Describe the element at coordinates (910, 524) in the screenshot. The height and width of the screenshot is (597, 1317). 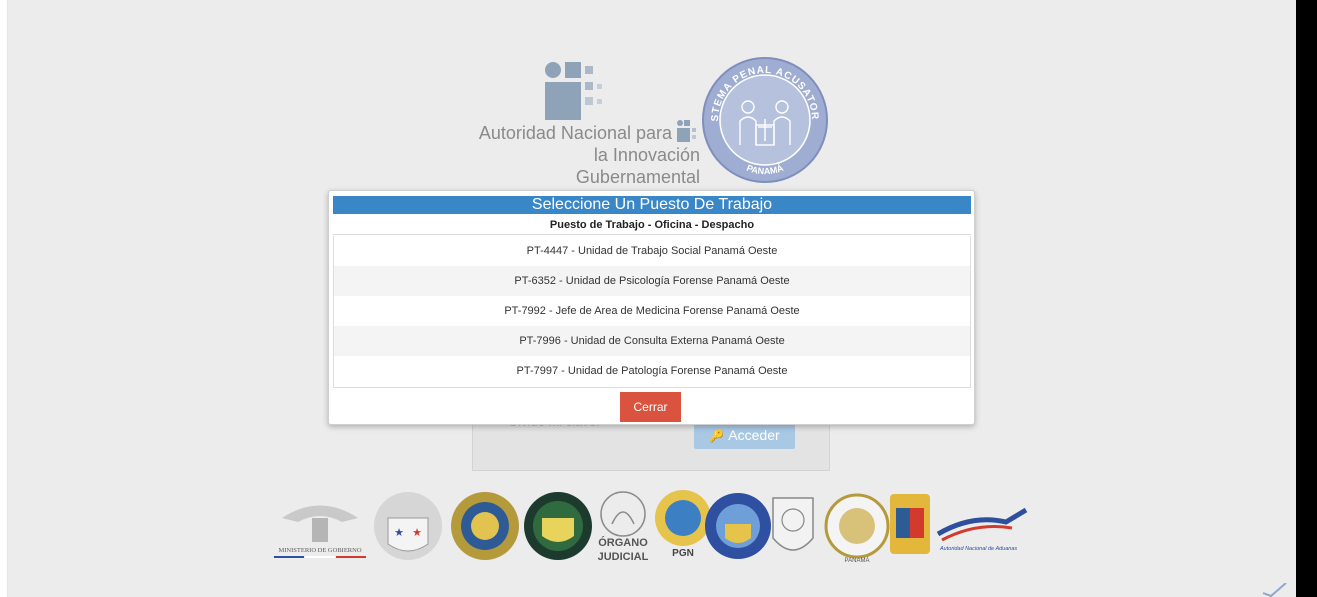
I see `sistema-penitenciario-logo` at that location.